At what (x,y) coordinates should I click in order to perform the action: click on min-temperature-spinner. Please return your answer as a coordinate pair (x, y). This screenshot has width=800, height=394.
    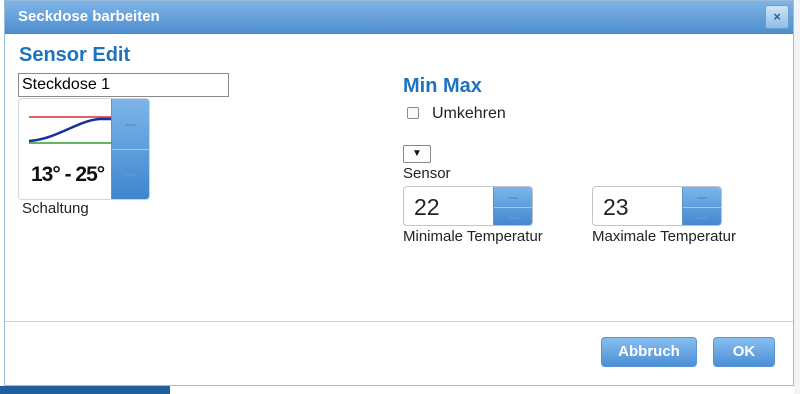
    Looking at the image, I should click on (512, 206).